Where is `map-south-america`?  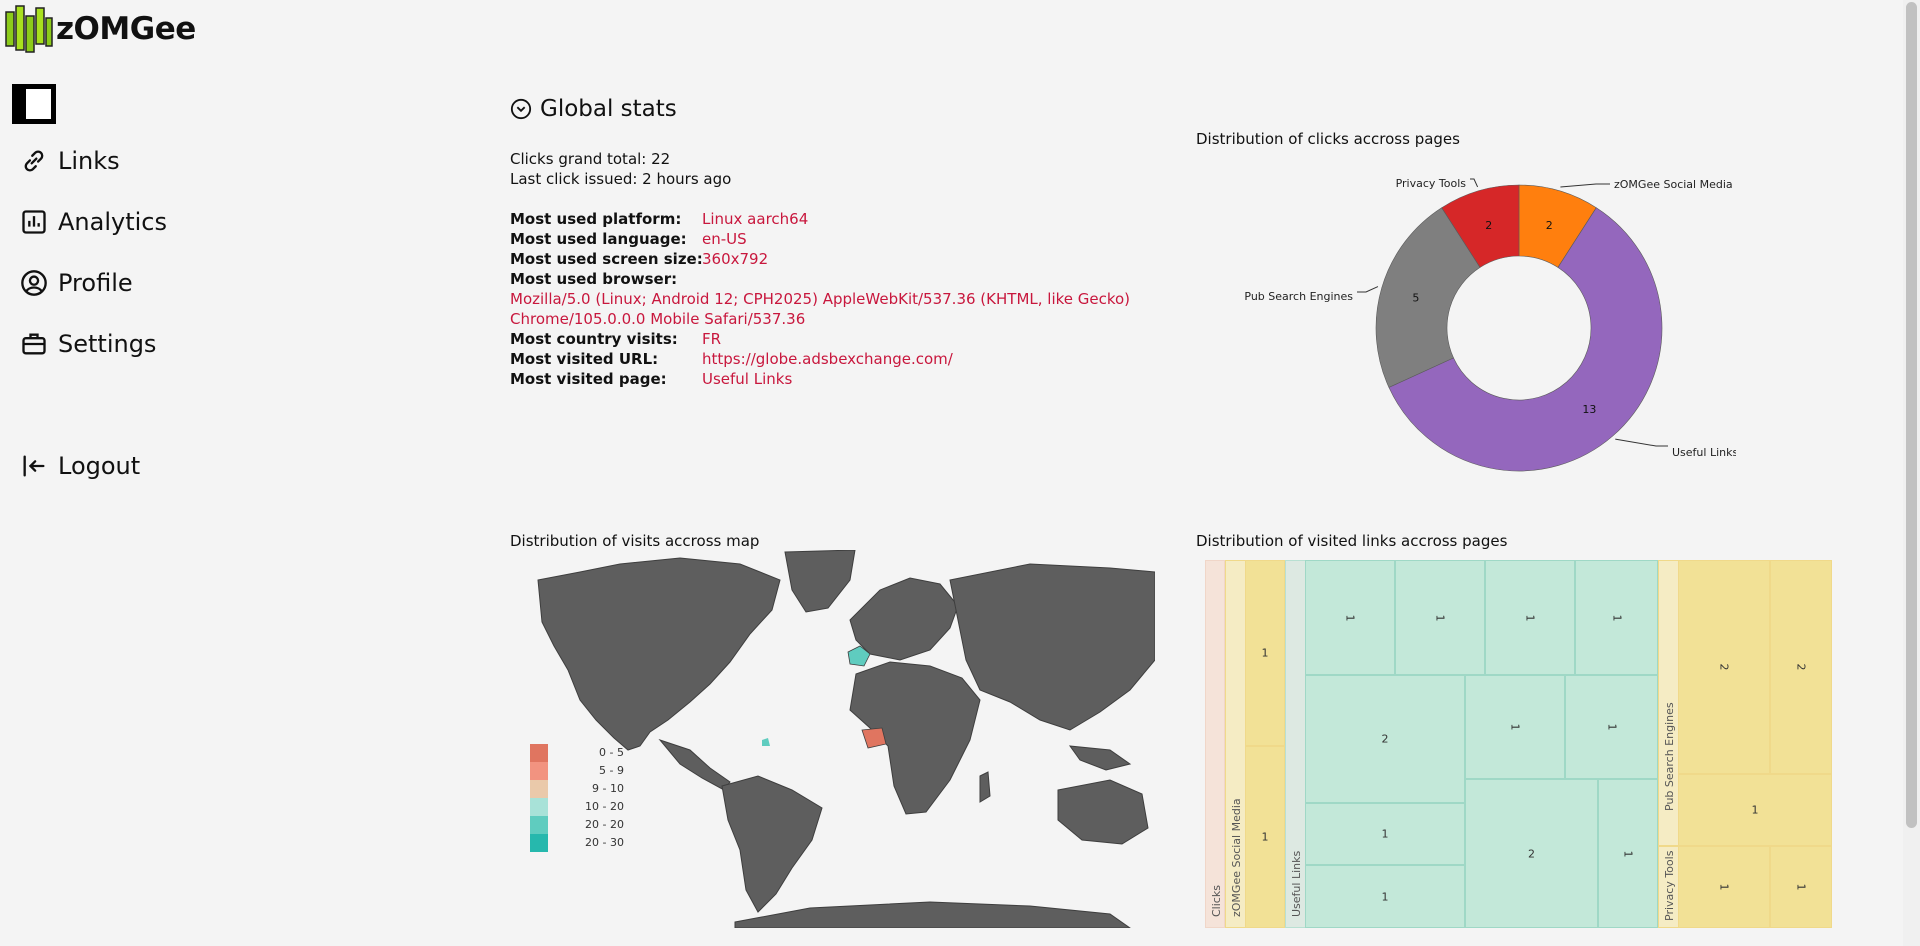 map-south-america is located at coordinates (772, 844).